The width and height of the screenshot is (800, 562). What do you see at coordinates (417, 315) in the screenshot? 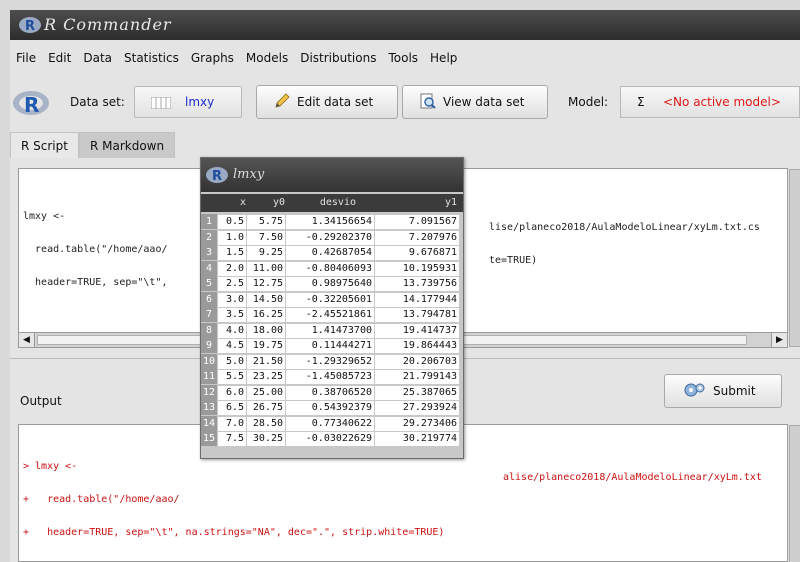
I see `cell-y1: 13.794781` at bounding box center [417, 315].